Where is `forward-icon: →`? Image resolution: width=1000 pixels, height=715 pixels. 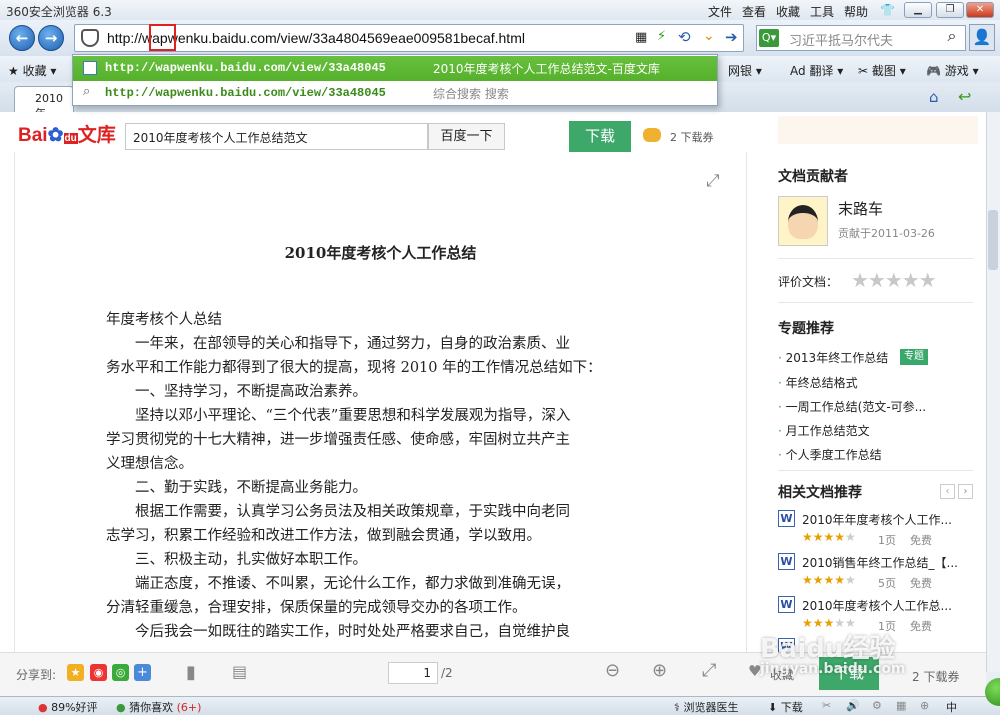 forward-icon: → is located at coordinates (51, 38).